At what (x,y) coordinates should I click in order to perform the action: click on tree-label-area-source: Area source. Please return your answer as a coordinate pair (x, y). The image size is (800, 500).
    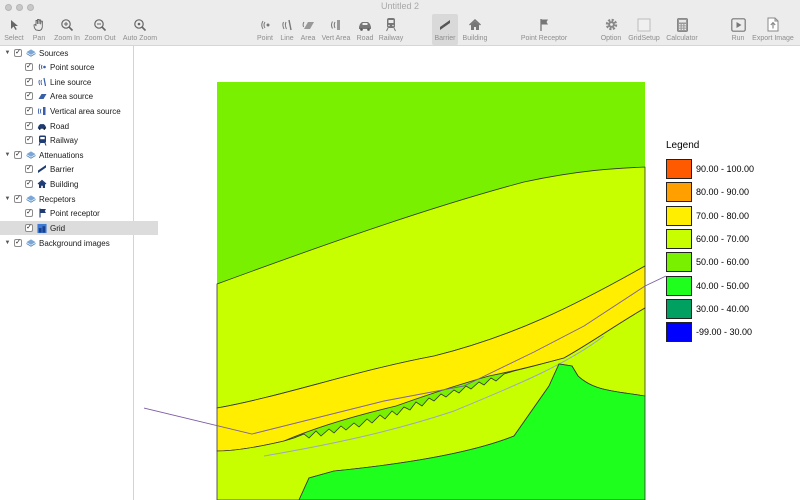
    Looking at the image, I should click on (72, 96).